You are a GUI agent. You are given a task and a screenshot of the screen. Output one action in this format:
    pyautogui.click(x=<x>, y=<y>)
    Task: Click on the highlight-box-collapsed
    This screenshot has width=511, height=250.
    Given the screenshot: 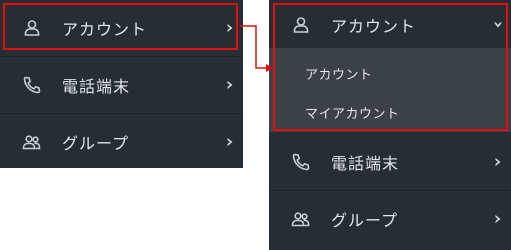 What is the action you would take?
    pyautogui.click(x=120, y=26)
    